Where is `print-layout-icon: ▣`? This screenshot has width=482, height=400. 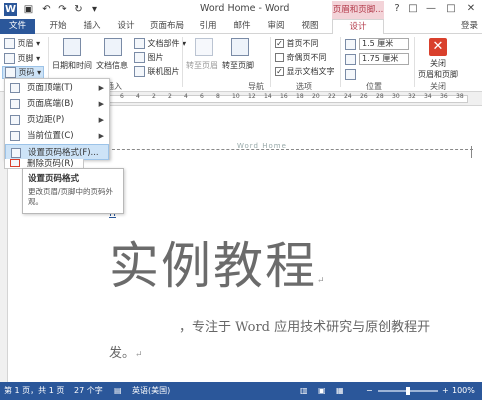
print-layout-icon: ▣ is located at coordinates (322, 391).